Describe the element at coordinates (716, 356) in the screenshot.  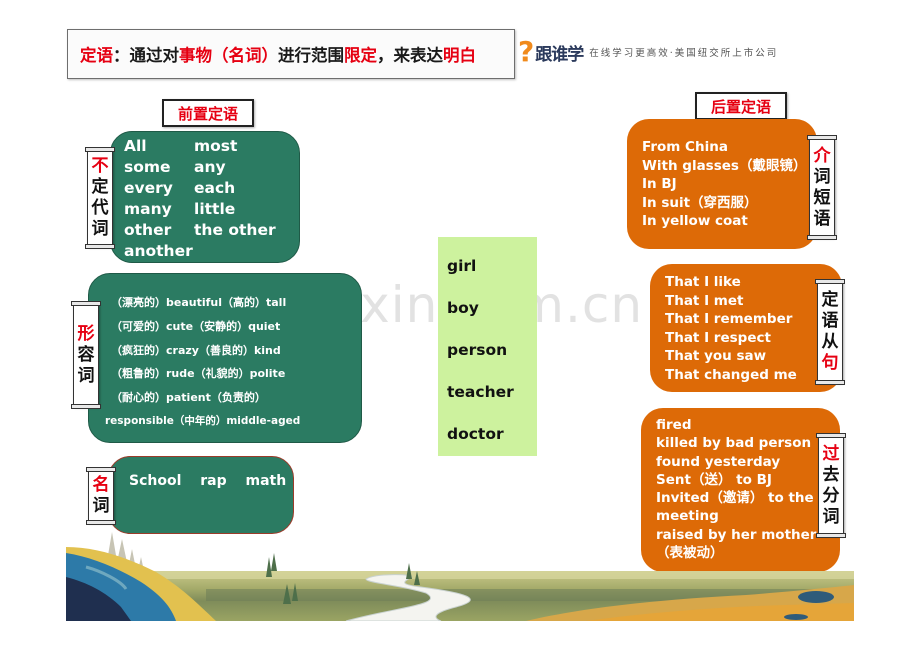
I see `clause-line: That you saw` at that location.